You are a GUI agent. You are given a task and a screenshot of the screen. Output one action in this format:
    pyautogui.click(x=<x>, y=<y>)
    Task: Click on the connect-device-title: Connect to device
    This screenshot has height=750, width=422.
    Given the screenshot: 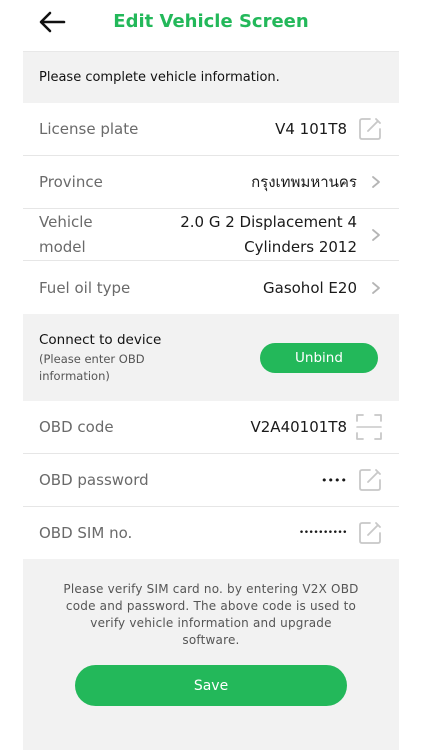 What is the action you would take?
    pyautogui.click(x=100, y=340)
    